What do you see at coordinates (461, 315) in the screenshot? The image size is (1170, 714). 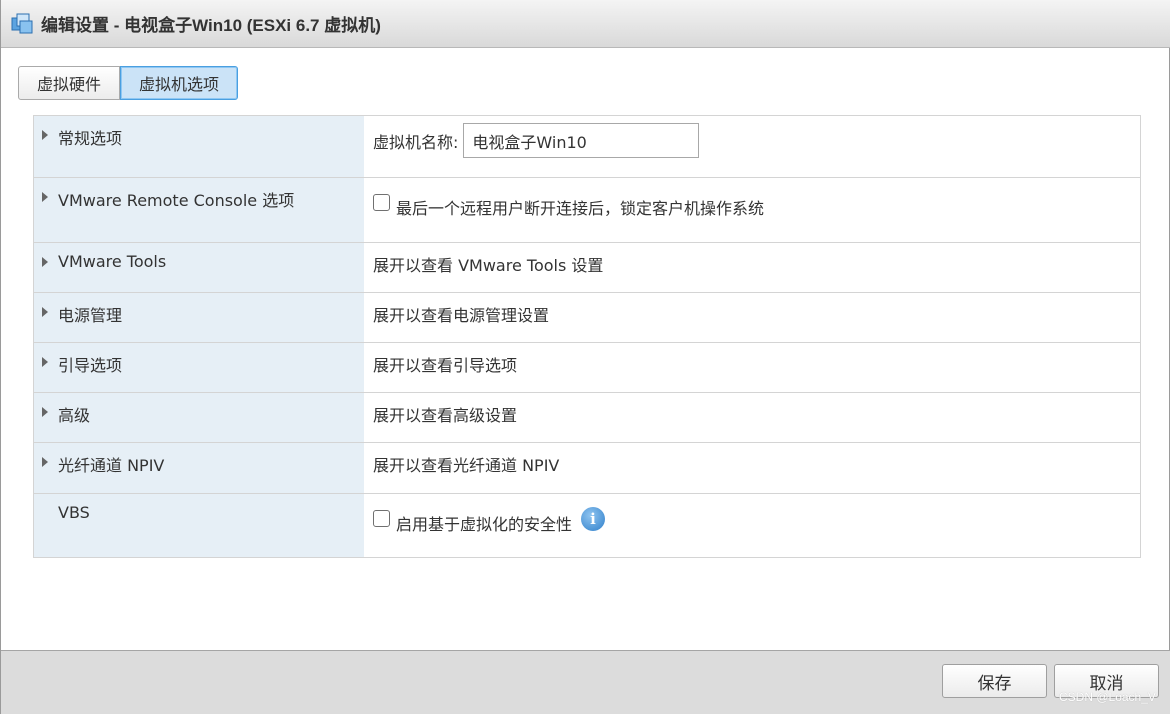 I see `option-value: 展开以查看电源管理设置` at bounding box center [461, 315].